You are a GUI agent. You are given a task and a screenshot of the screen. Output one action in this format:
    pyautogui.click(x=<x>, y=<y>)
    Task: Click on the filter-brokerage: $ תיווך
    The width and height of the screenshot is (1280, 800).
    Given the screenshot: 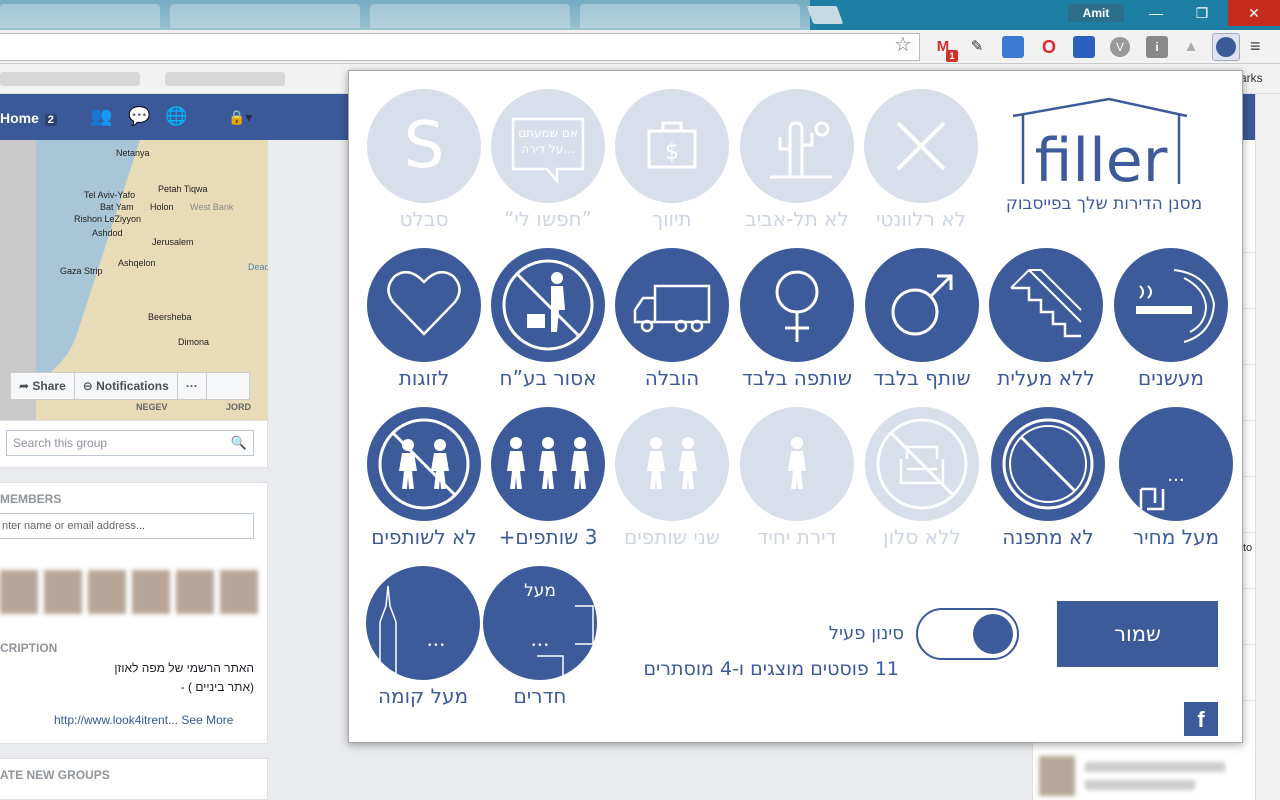 What is the action you would take?
    pyautogui.click(x=672, y=160)
    